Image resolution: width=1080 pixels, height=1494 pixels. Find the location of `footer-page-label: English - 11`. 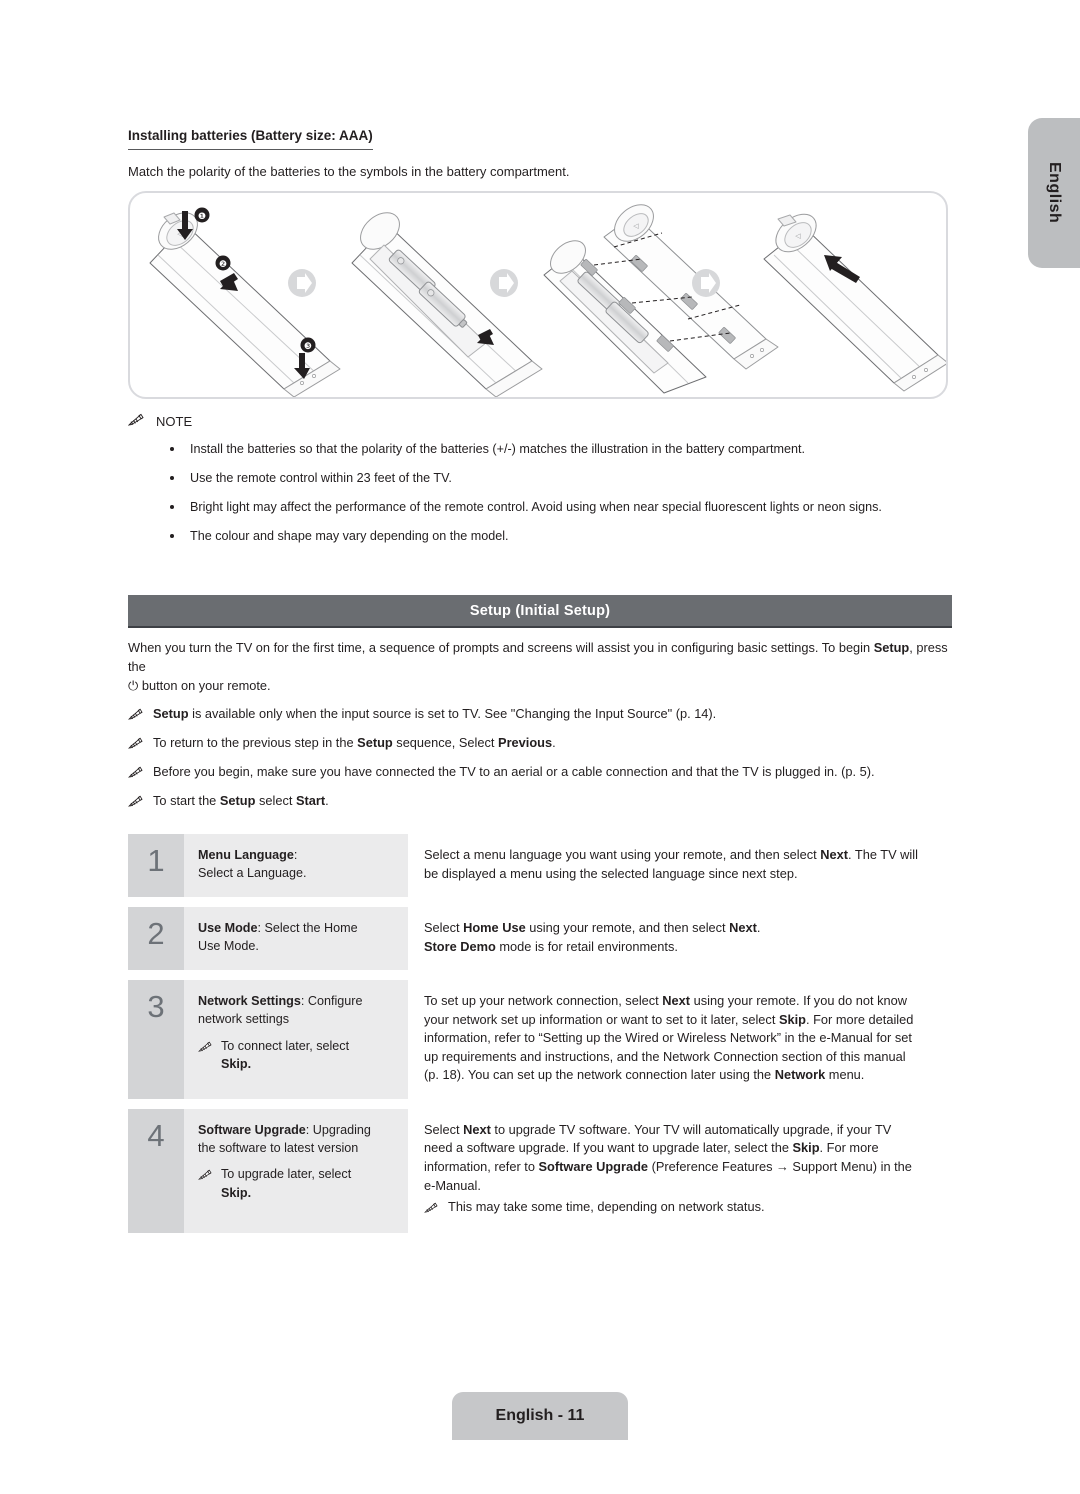

footer-page-label: English - 11 is located at coordinates (540, 1415).